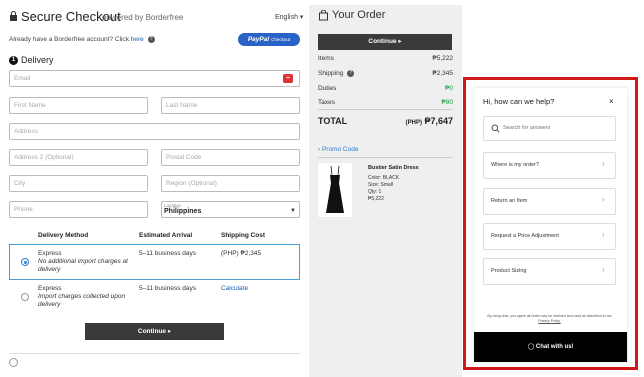 Image resolution: width=644 pixels, height=377 pixels. Describe the element at coordinates (83, 265) in the screenshot. I see `option-1-note: No additional import charges at delivery` at that location.